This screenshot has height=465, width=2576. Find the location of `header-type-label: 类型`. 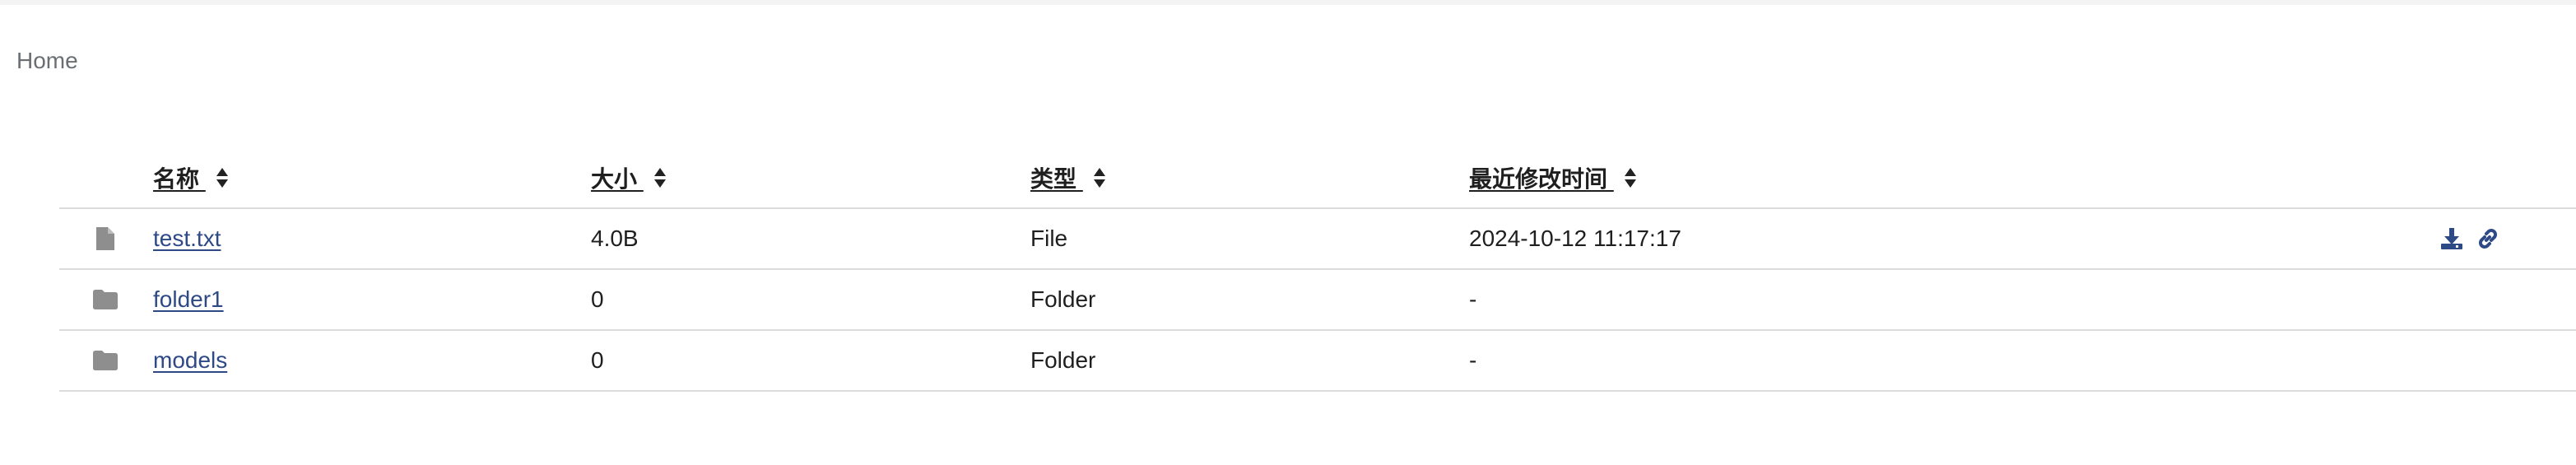

header-type-label: 类型 is located at coordinates (1056, 177).